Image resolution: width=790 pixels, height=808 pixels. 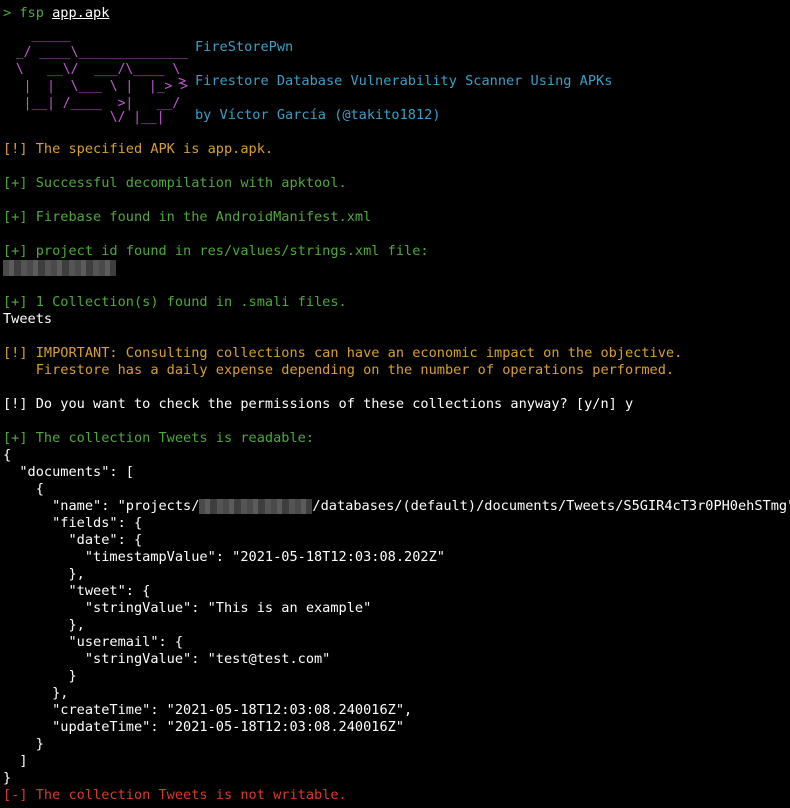 What do you see at coordinates (187, 608) in the screenshot?
I see `json-line-10: "stringValue": "This is an example"` at bounding box center [187, 608].